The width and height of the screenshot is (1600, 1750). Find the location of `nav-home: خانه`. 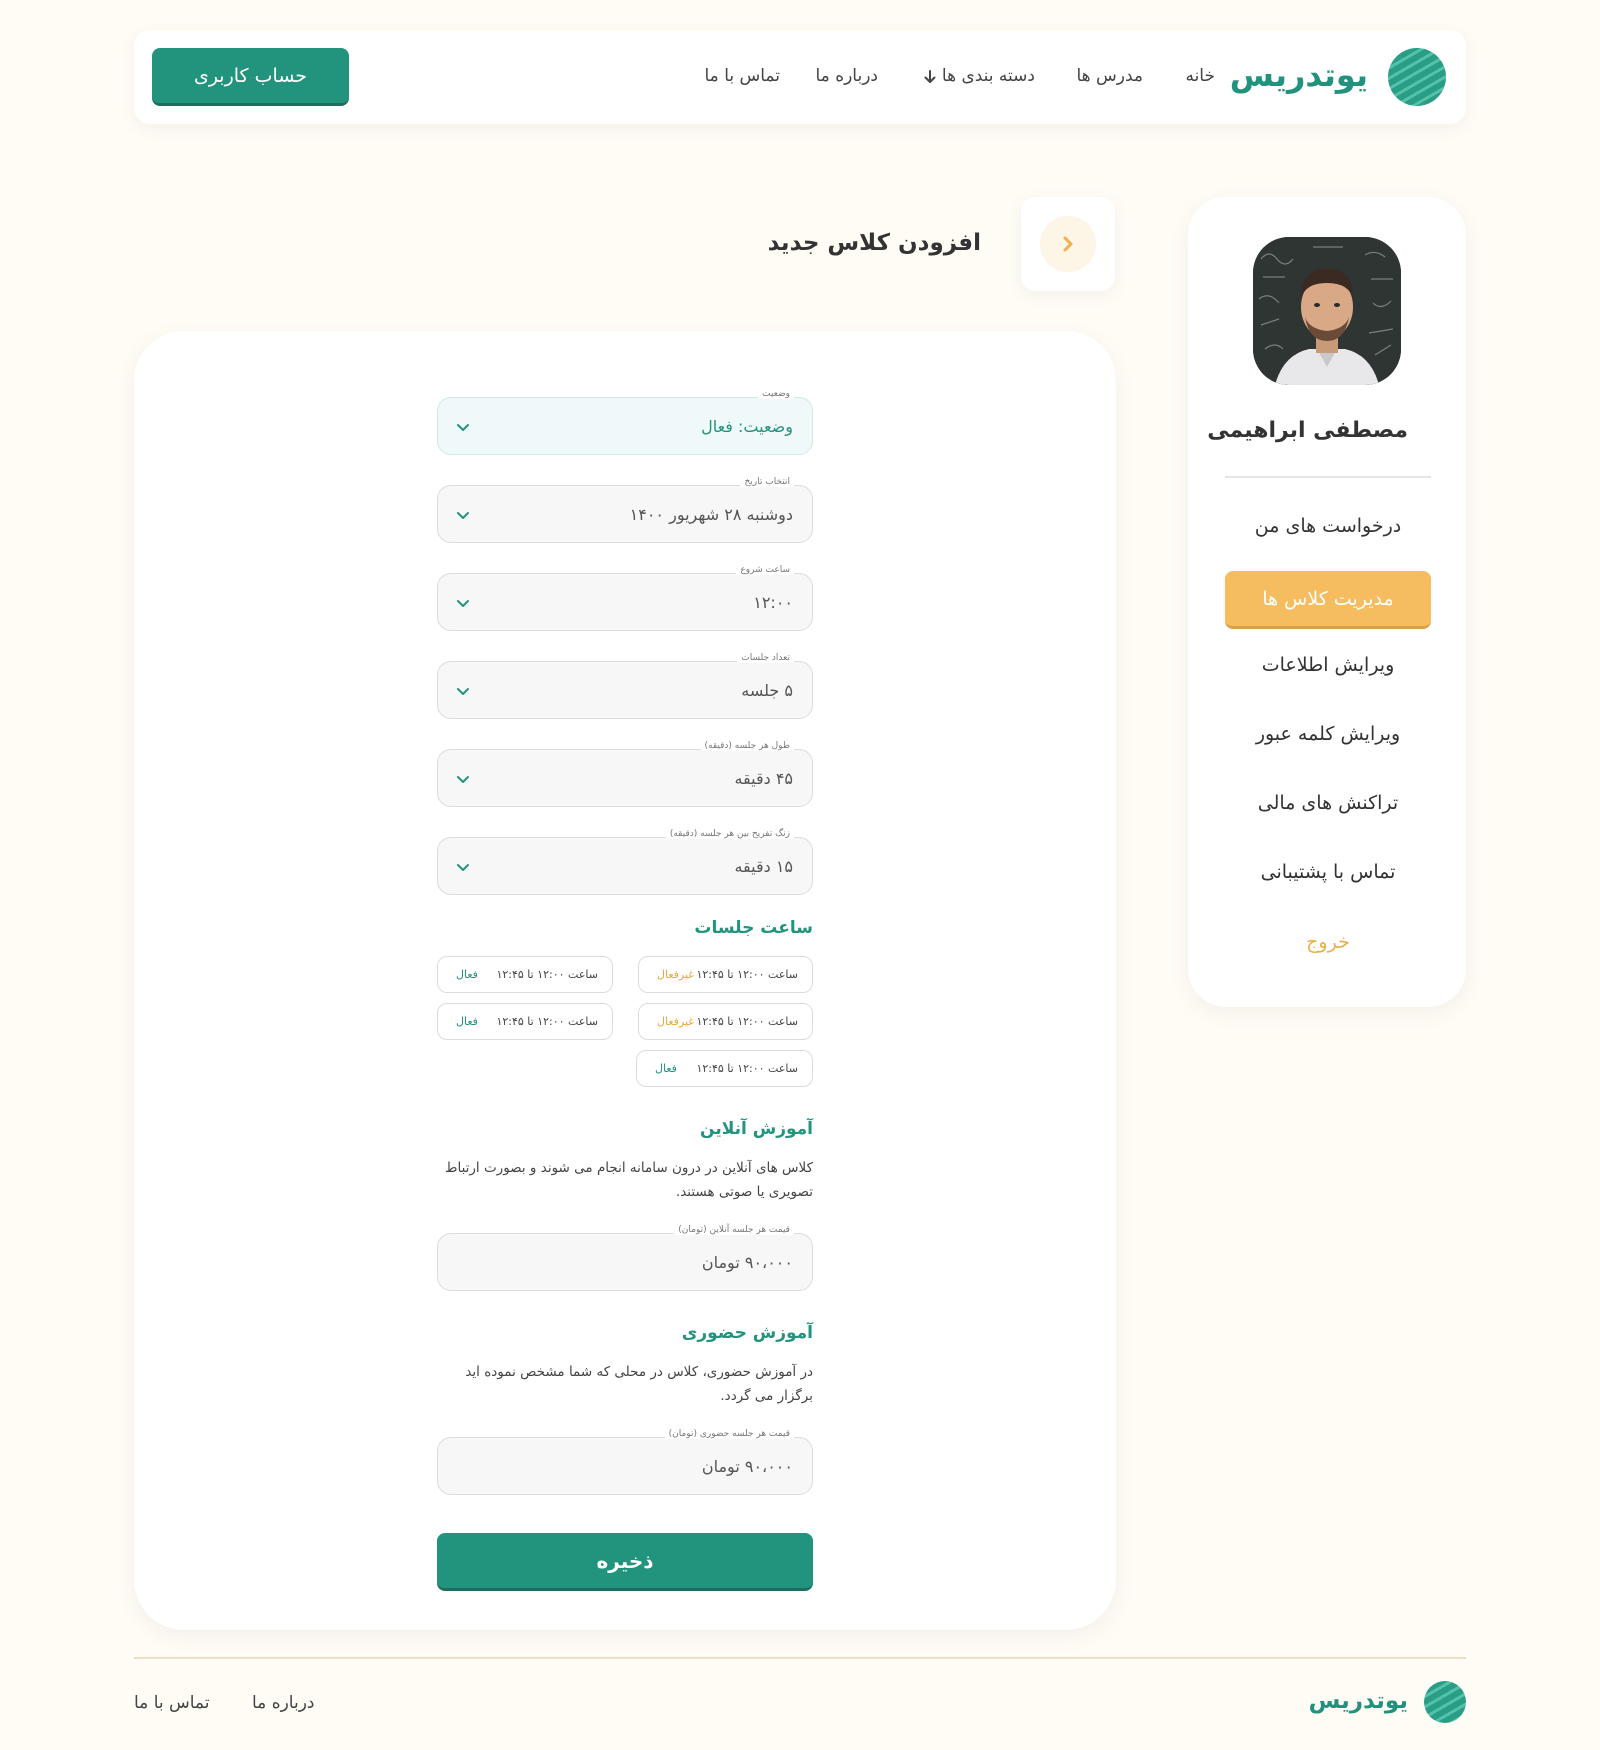

nav-home: خانه is located at coordinates (1200, 76).